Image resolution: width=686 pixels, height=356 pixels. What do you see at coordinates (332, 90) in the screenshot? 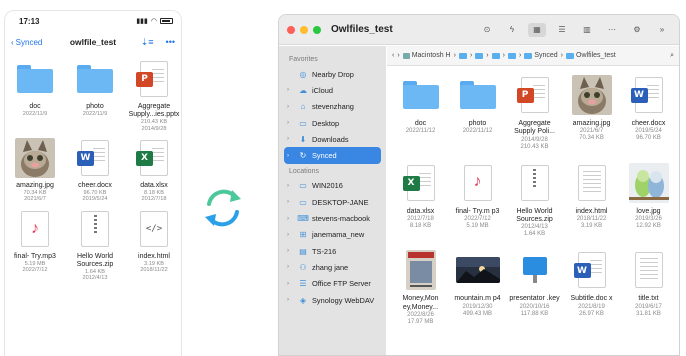
I see `sidebar-item: › ☁ iCloud` at bounding box center [332, 90].